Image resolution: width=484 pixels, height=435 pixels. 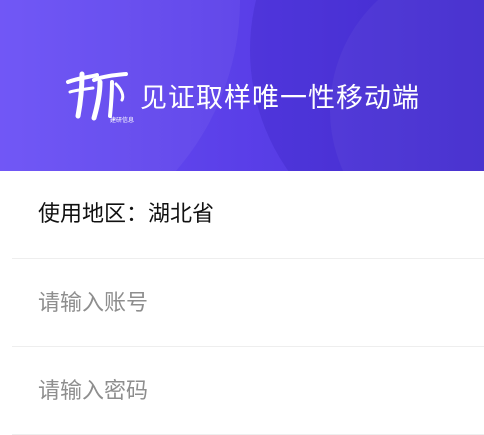 I want to click on password-input, so click(x=248, y=391).